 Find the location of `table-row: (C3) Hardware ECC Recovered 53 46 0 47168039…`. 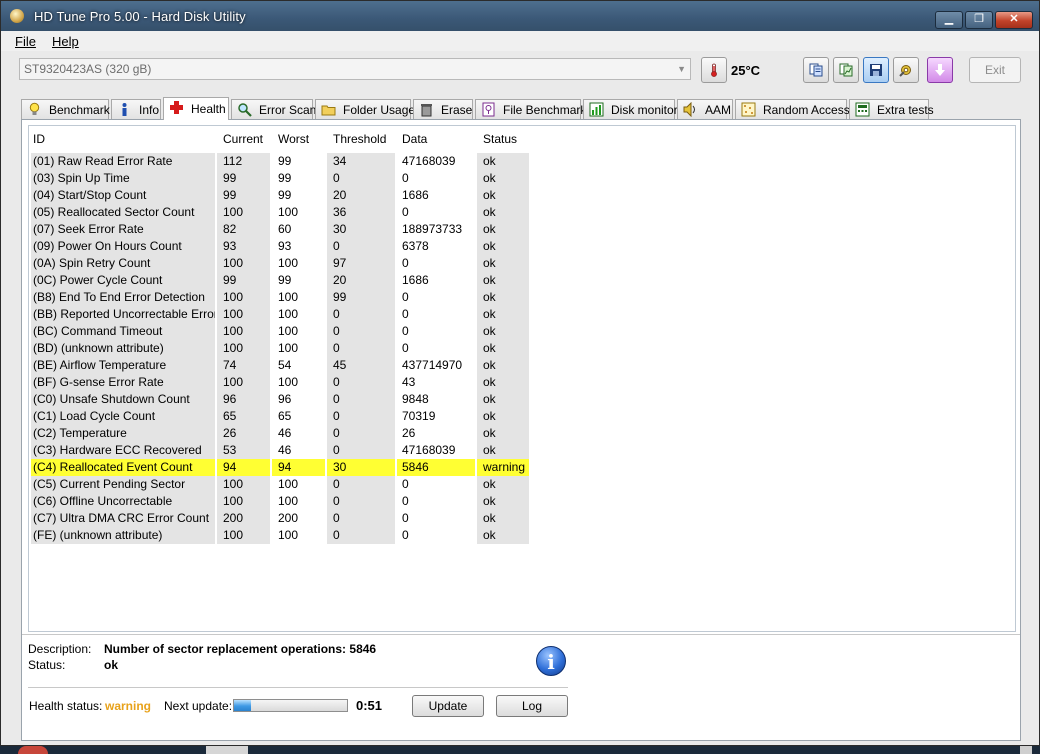

table-row: (C3) Hardware ECC Recovered 53 46 0 47168039… is located at coordinates (519, 450).